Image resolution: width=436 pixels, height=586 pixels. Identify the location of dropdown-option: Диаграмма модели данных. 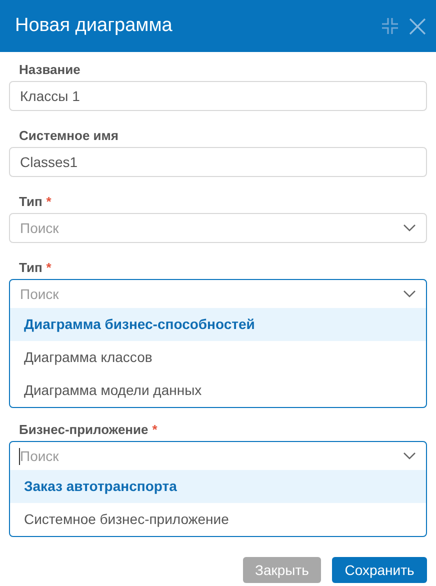
(218, 390).